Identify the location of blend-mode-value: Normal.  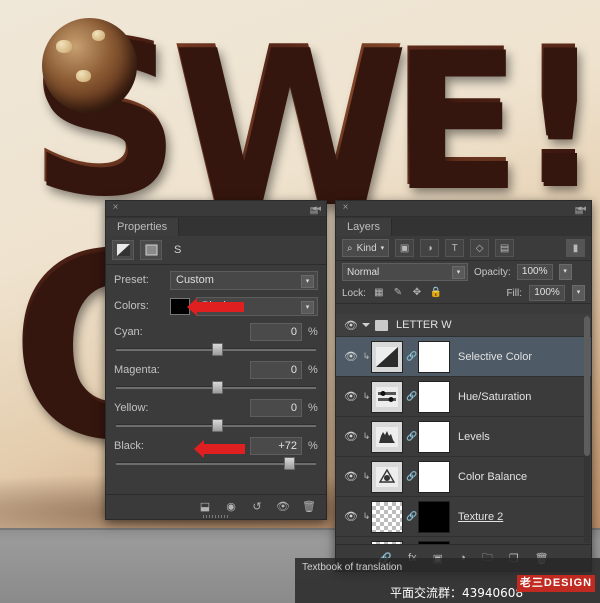
(363, 272).